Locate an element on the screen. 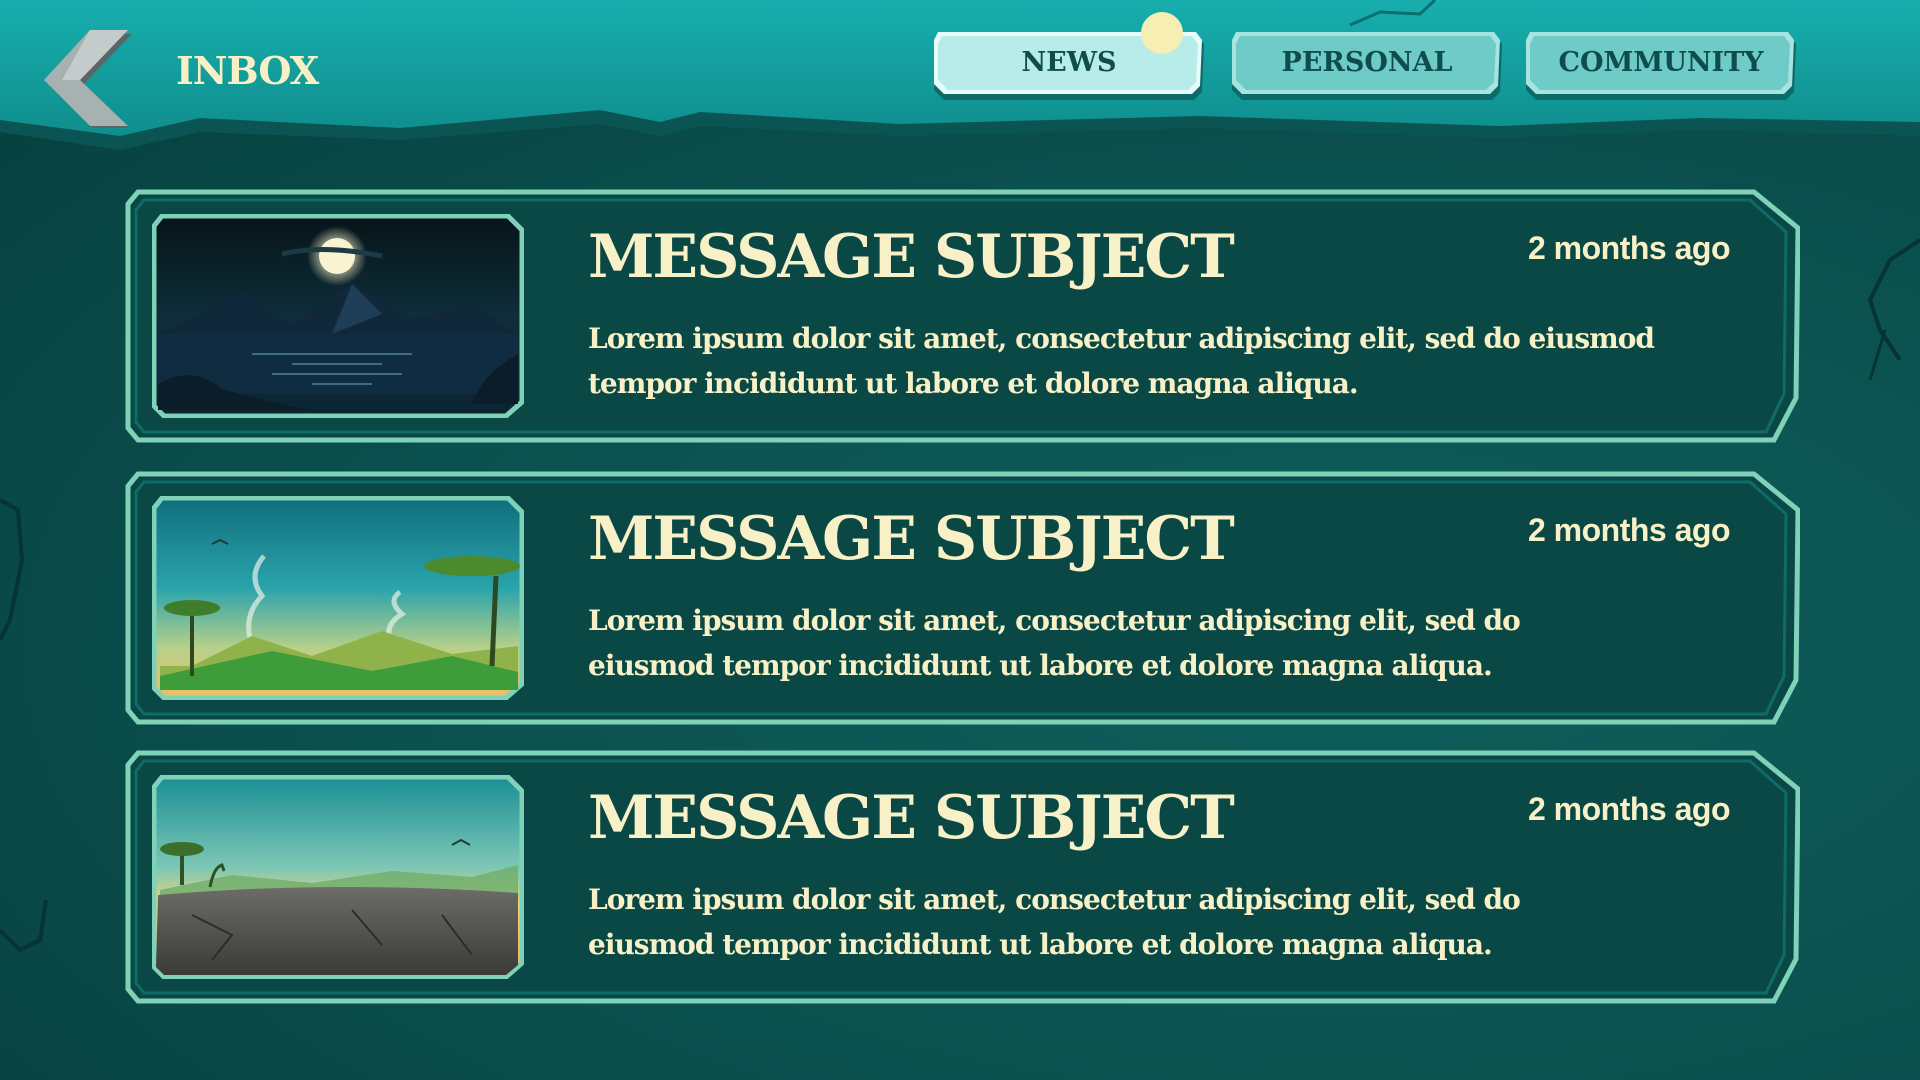 Image resolution: width=1920 pixels, height=1080 pixels. tab-label-community: COMMUNITY is located at coordinates (1661, 62).